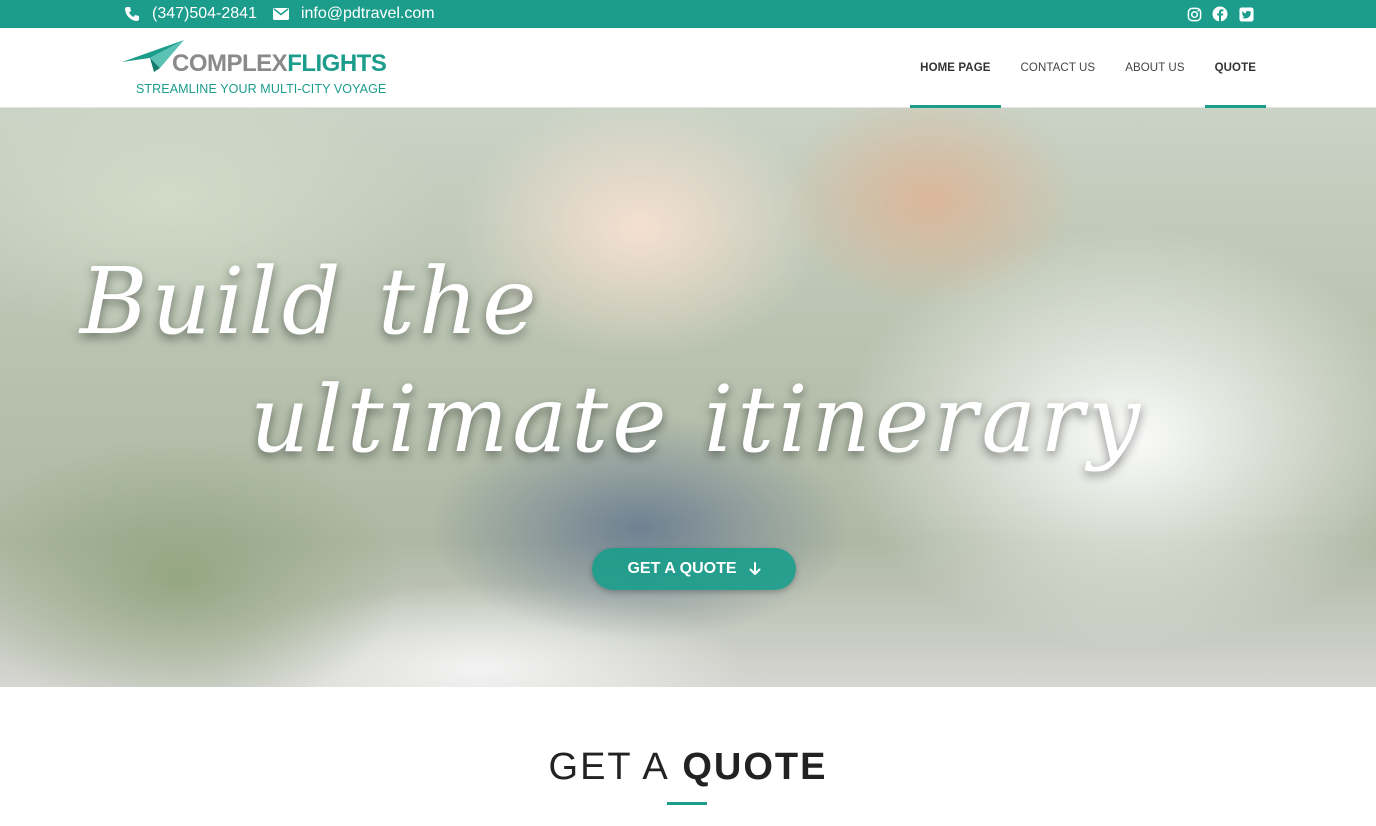  What do you see at coordinates (688, 14) in the screenshot?
I see `top-bar: (347)504-2841 info@pdtravel.com` at bounding box center [688, 14].